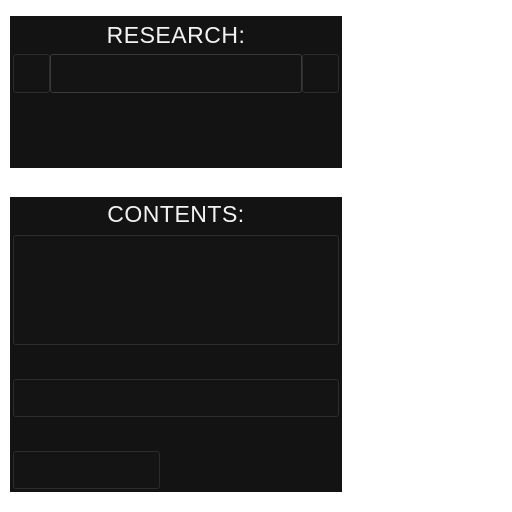 The image size is (512, 512). Describe the element at coordinates (86, 470) in the screenshot. I see `contents-action-button` at that location.